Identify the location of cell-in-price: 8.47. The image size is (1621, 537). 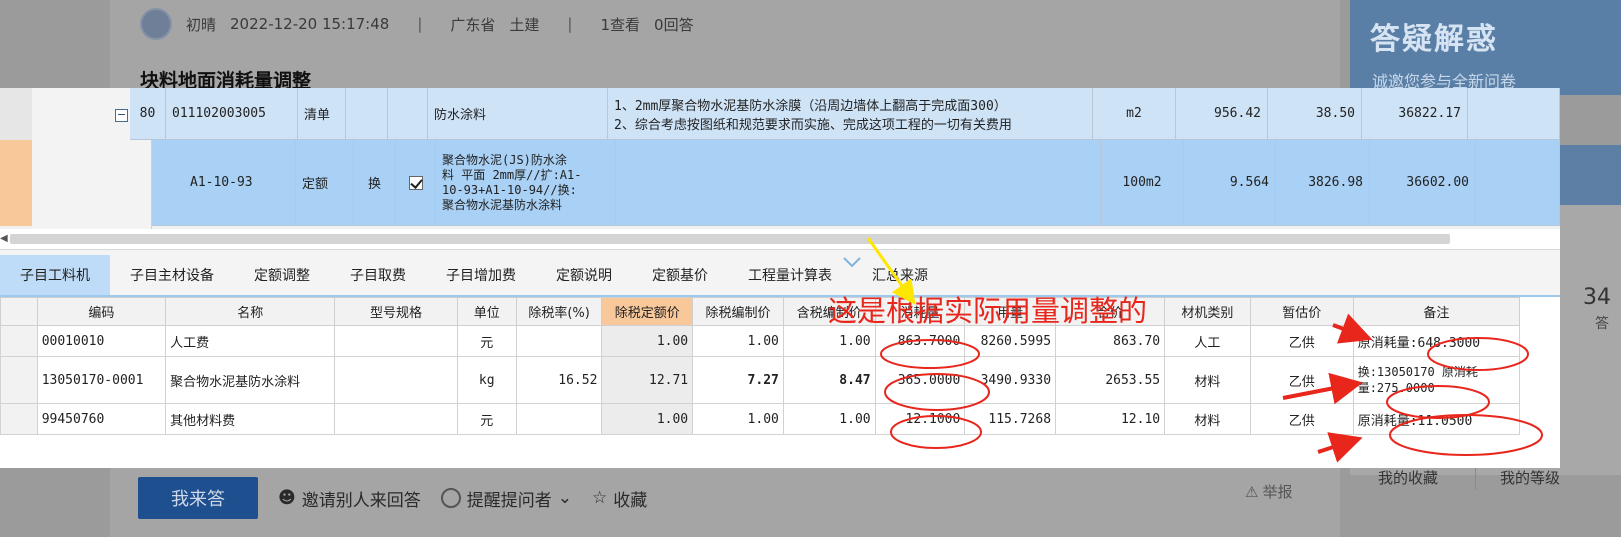
(829, 380).